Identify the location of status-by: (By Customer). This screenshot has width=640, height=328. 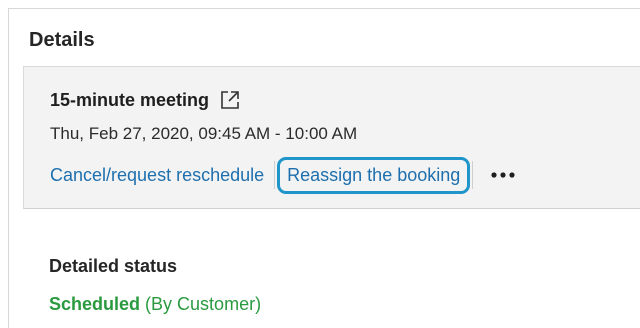
(203, 304).